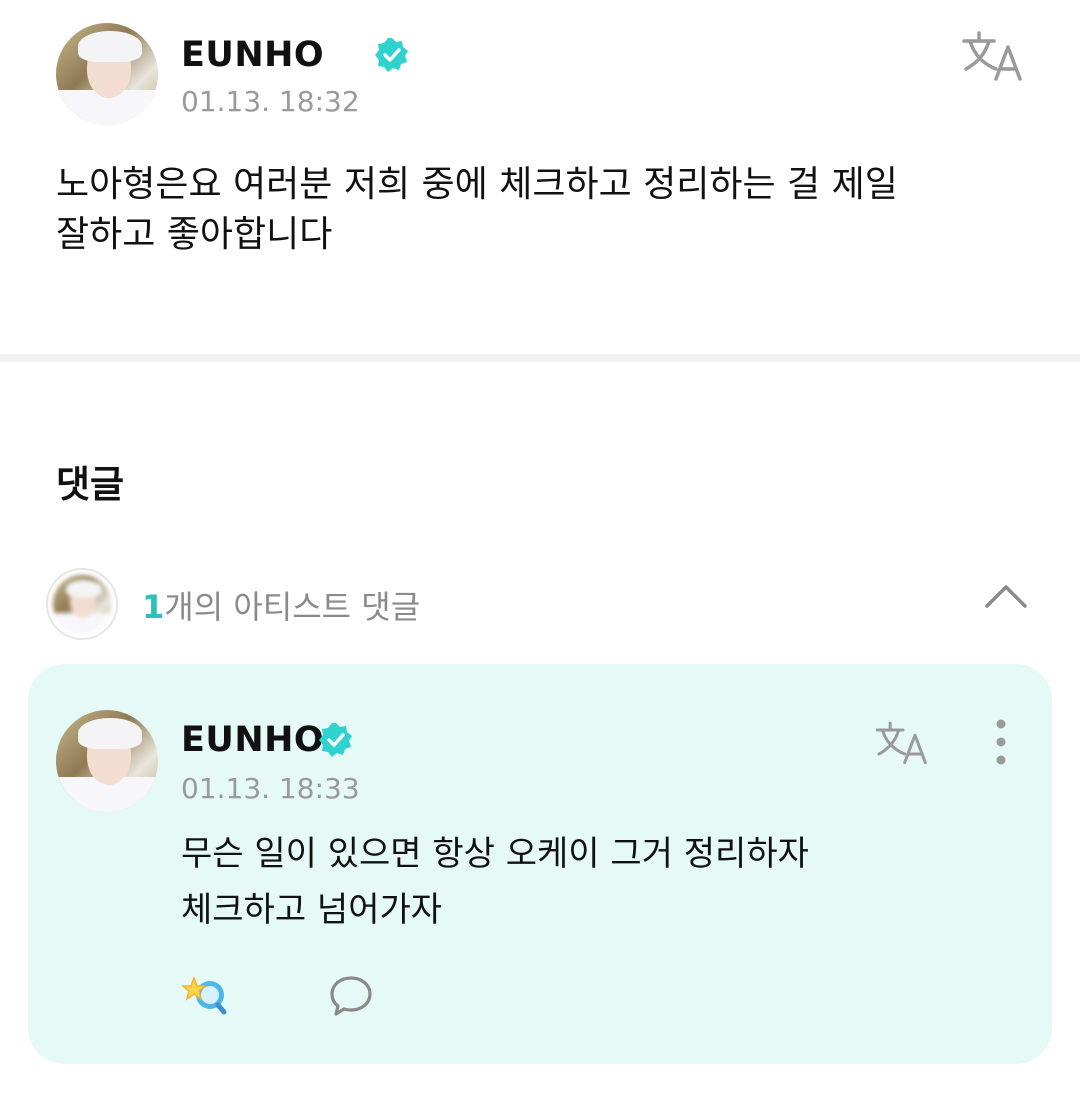 This screenshot has height=1099, width=1080. I want to click on author-name: EUNHO, so click(252, 55).